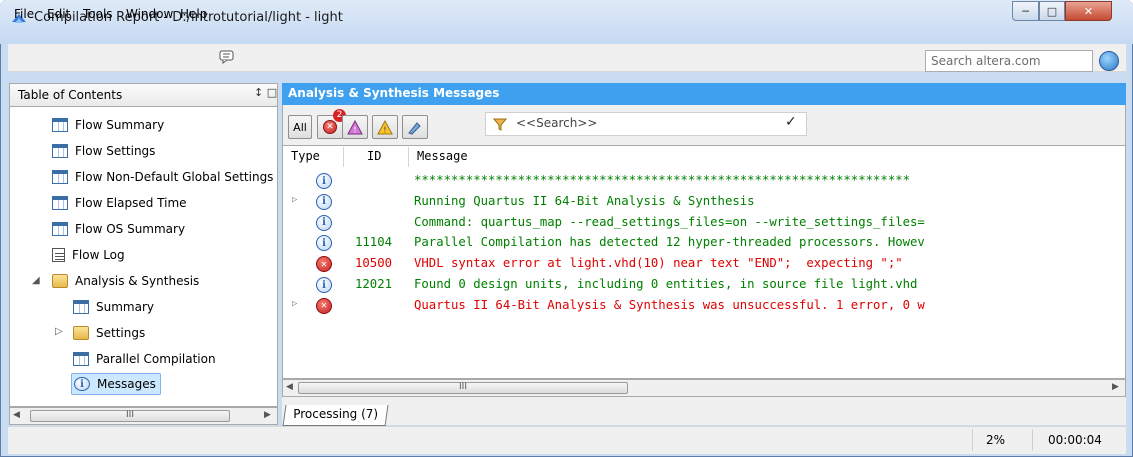  Describe the element at coordinates (58, 14) in the screenshot. I see `menu-edit: Edit` at that location.